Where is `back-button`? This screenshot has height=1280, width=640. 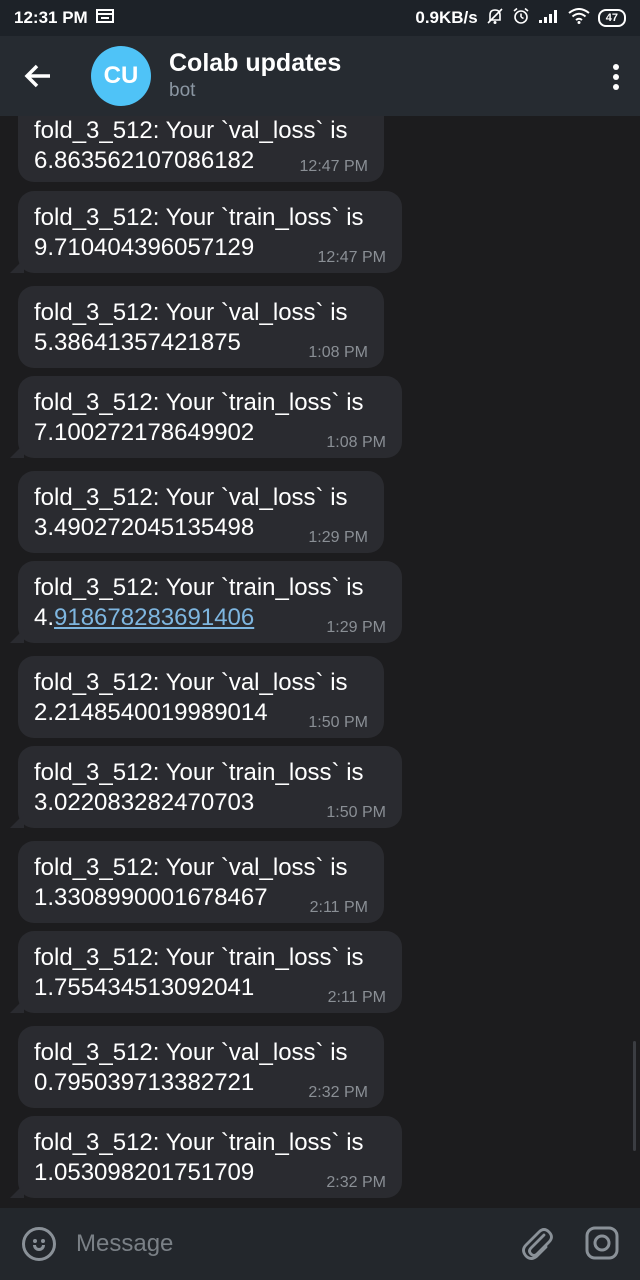 back-button is located at coordinates (38, 76).